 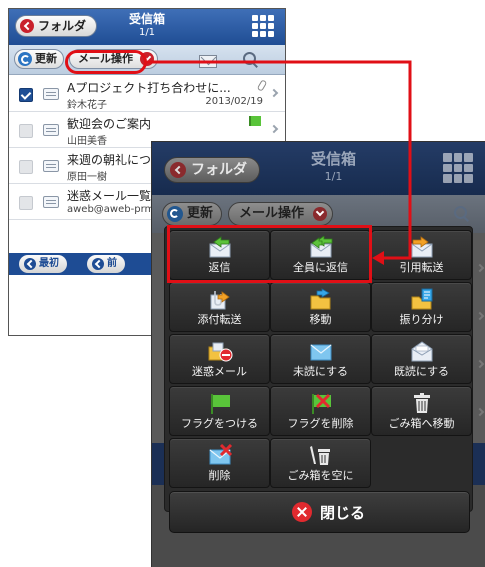 I want to click on first-page-button: 最初, so click(x=43, y=264).